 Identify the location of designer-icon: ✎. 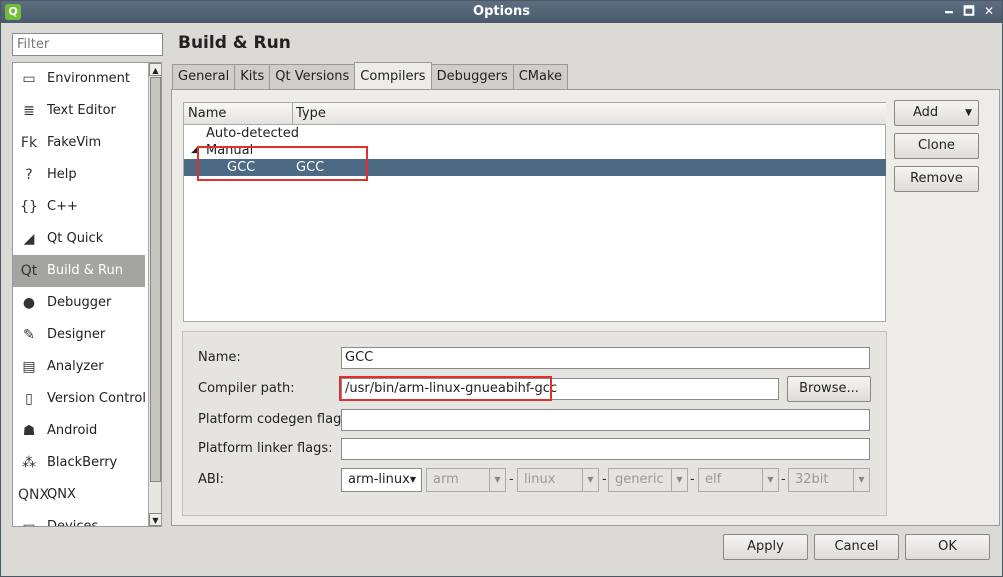
(29, 335).